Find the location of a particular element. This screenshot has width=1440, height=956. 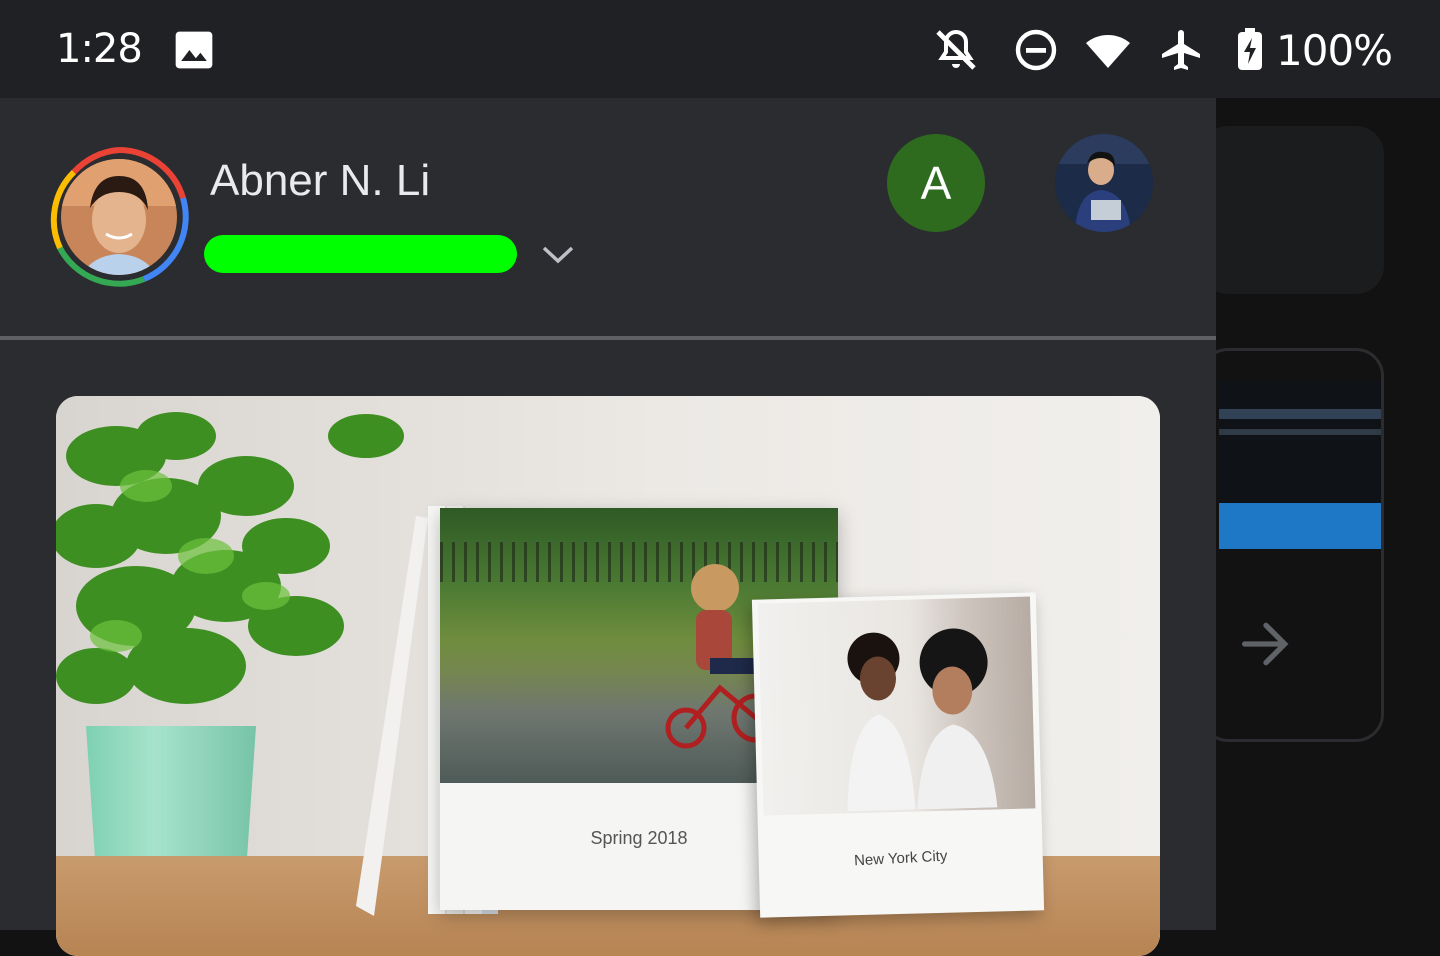

background-card is located at coordinates (1292, 210).